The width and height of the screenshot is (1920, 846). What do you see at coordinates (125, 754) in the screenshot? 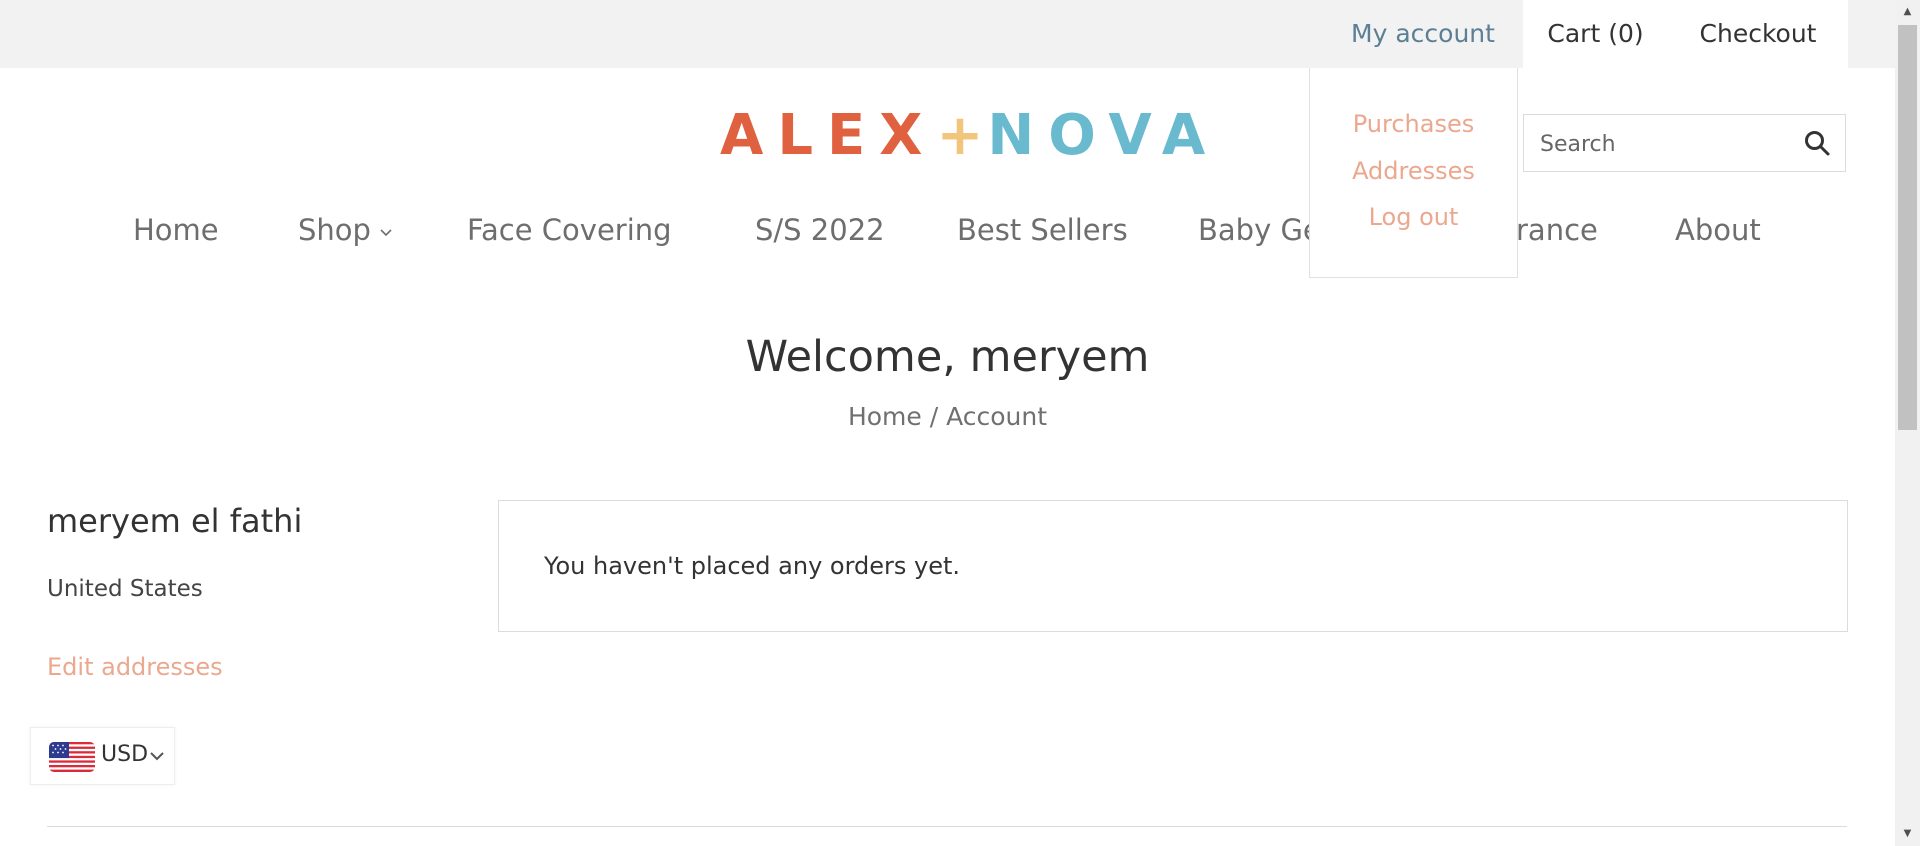
I see `currency-code: USD` at bounding box center [125, 754].